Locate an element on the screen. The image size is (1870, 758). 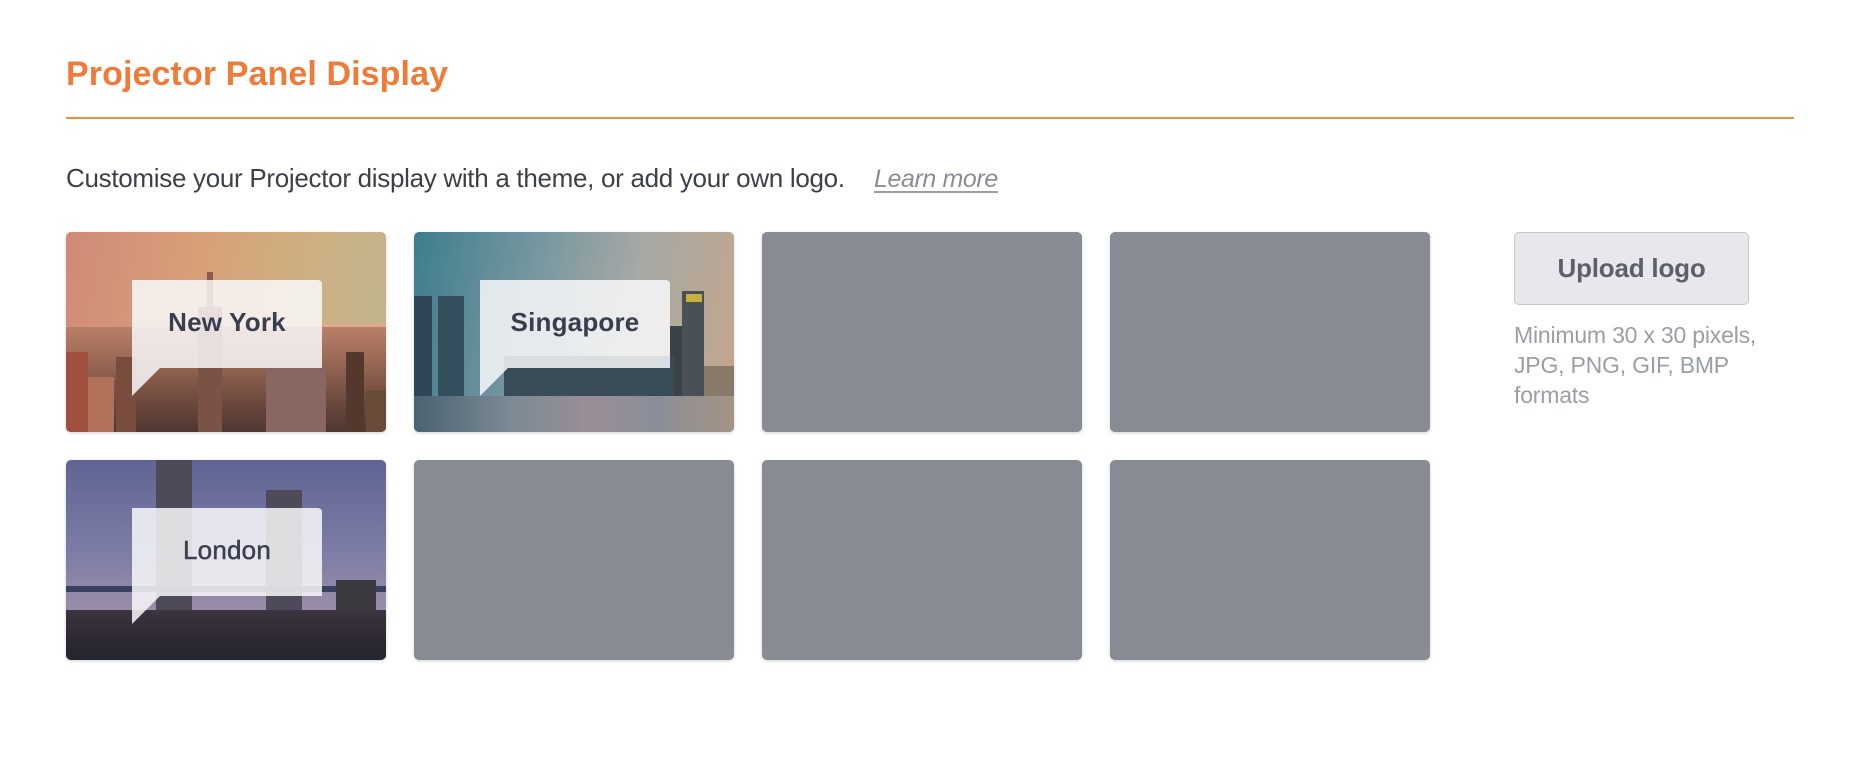
upload-hint-line: Minimum 30 x 30 pixels, is located at coordinates (1635, 335).